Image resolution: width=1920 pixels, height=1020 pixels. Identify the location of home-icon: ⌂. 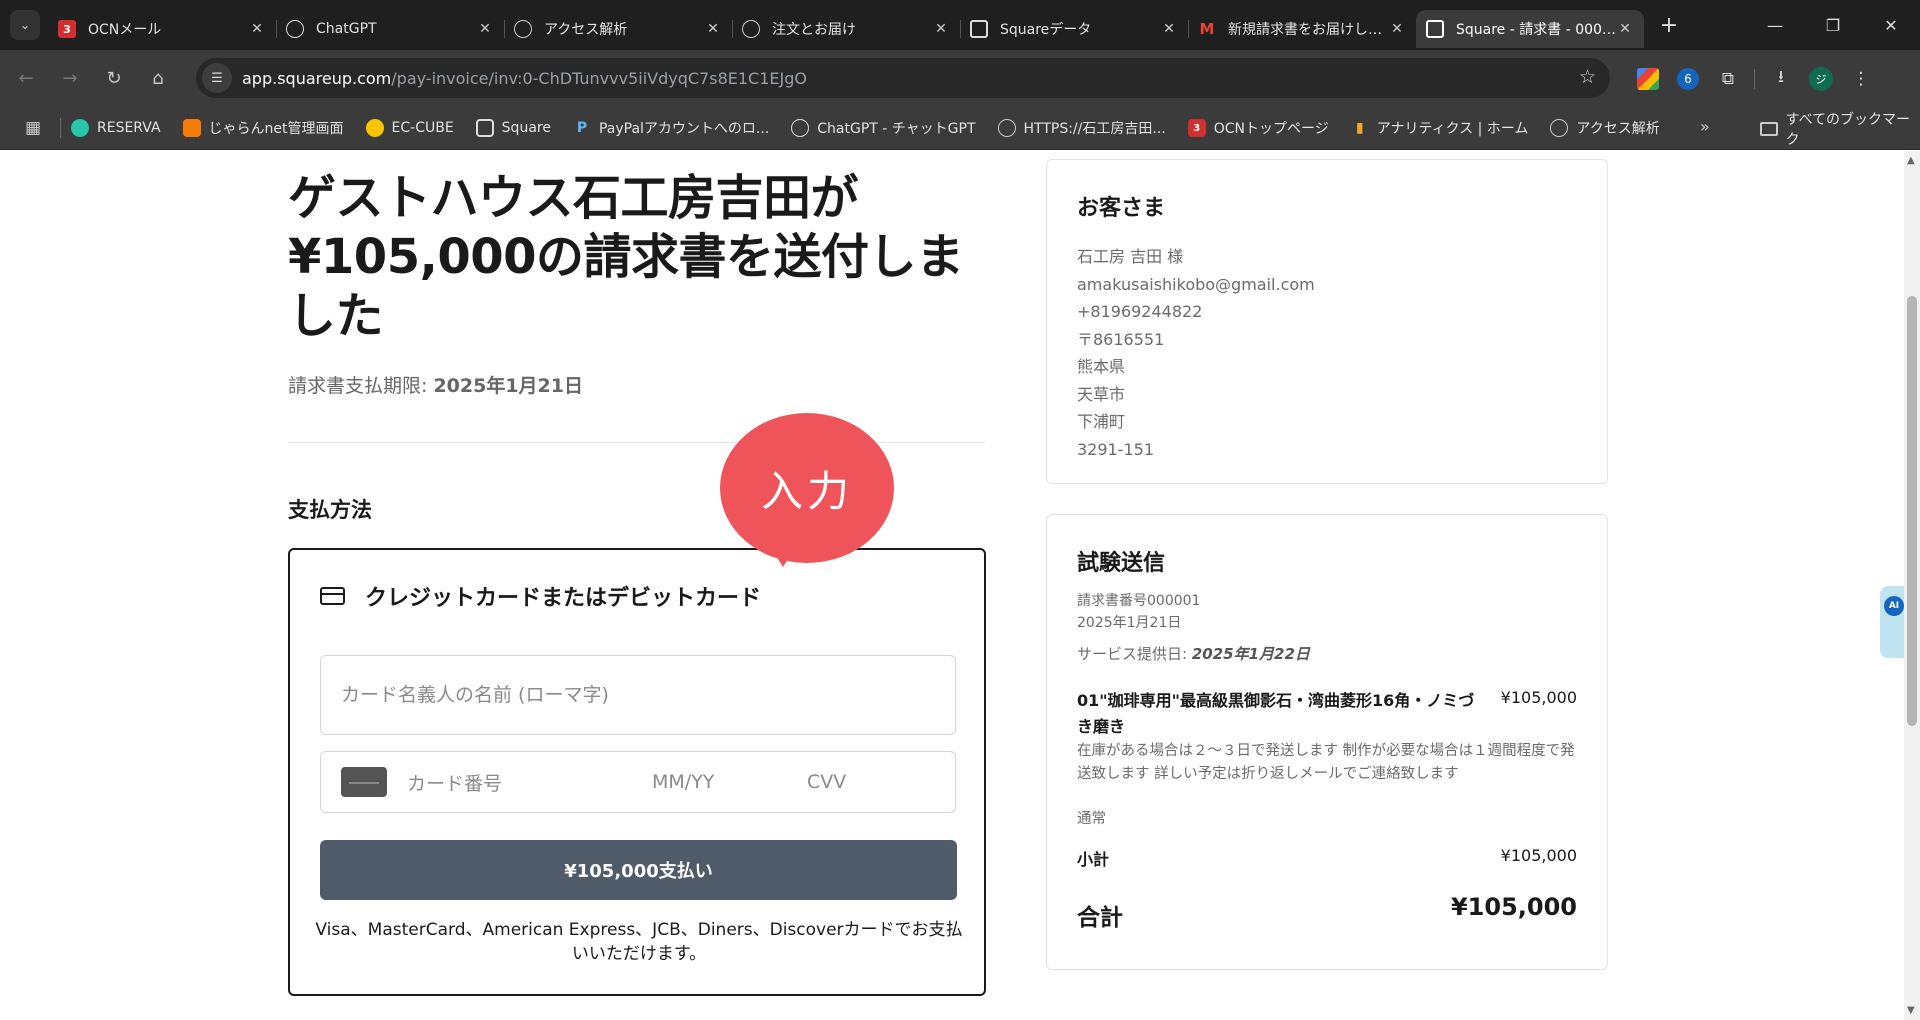
(158, 79).